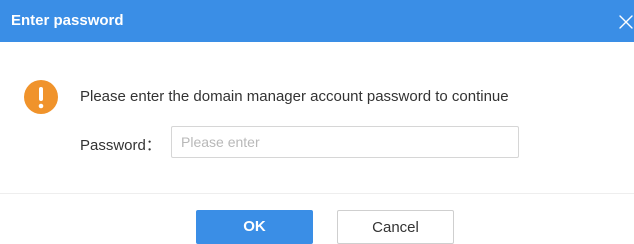 The image size is (634, 244). What do you see at coordinates (67, 20) in the screenshot?
I see `dialog-title: Enter password` at bounding box center [67, 20].